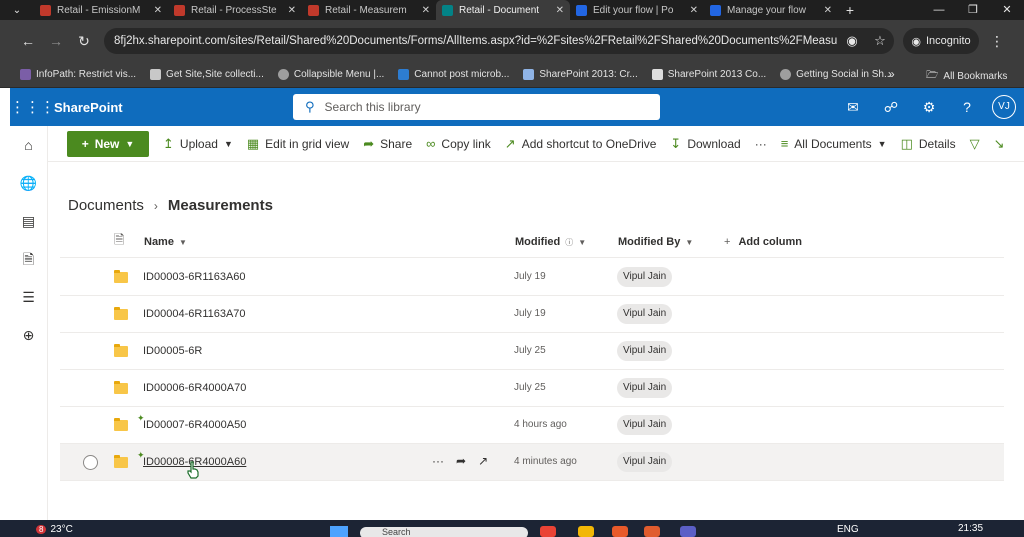 This screenshot has height=537, width=1024. I want to click on item-name: ID00004-6R1163A70, so click(194, 314).